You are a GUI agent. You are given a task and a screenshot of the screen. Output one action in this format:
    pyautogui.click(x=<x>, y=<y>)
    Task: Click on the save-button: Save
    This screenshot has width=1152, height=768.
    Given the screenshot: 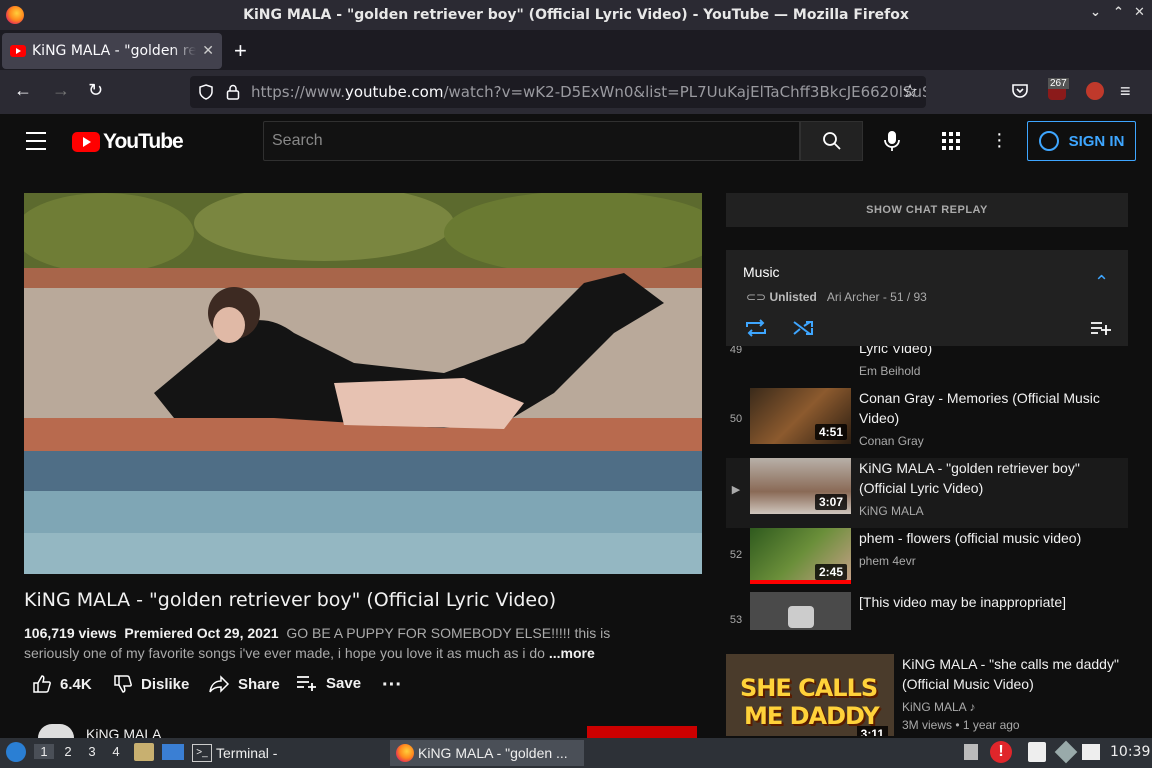 What is the action you would take?
    pyautogui.click(x=328, y=683)
    